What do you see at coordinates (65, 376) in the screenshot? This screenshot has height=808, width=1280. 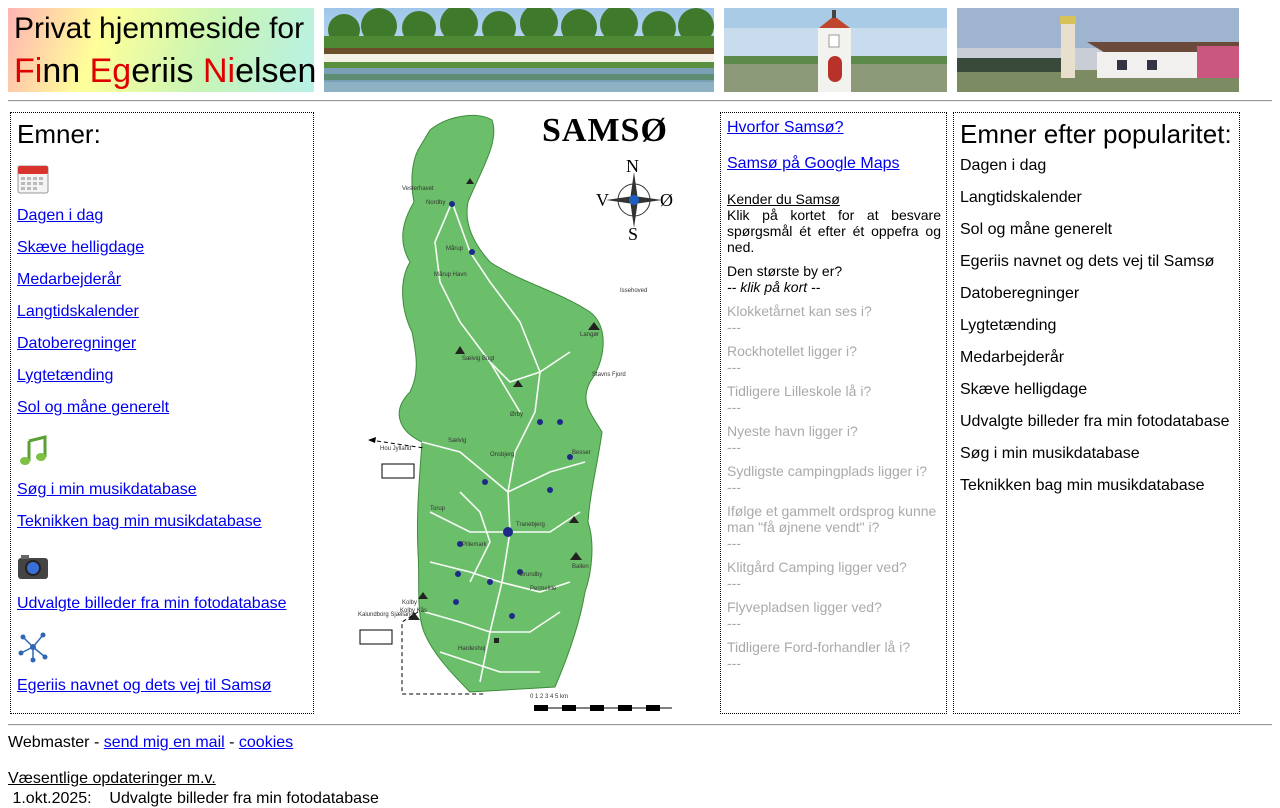 I see `topic-link-lygtetaending: Lygtetænding` at bounding box center [65, 376].